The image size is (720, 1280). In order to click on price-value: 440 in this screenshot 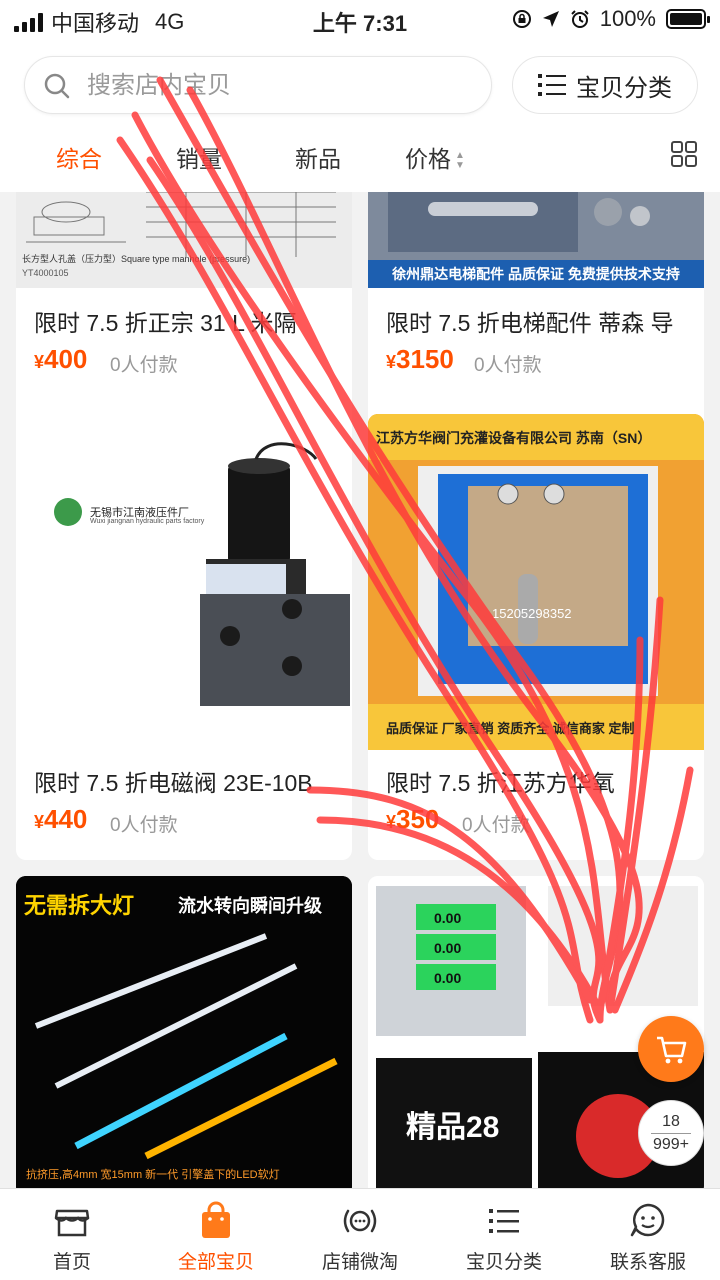, I will do `click(66, 819)`.